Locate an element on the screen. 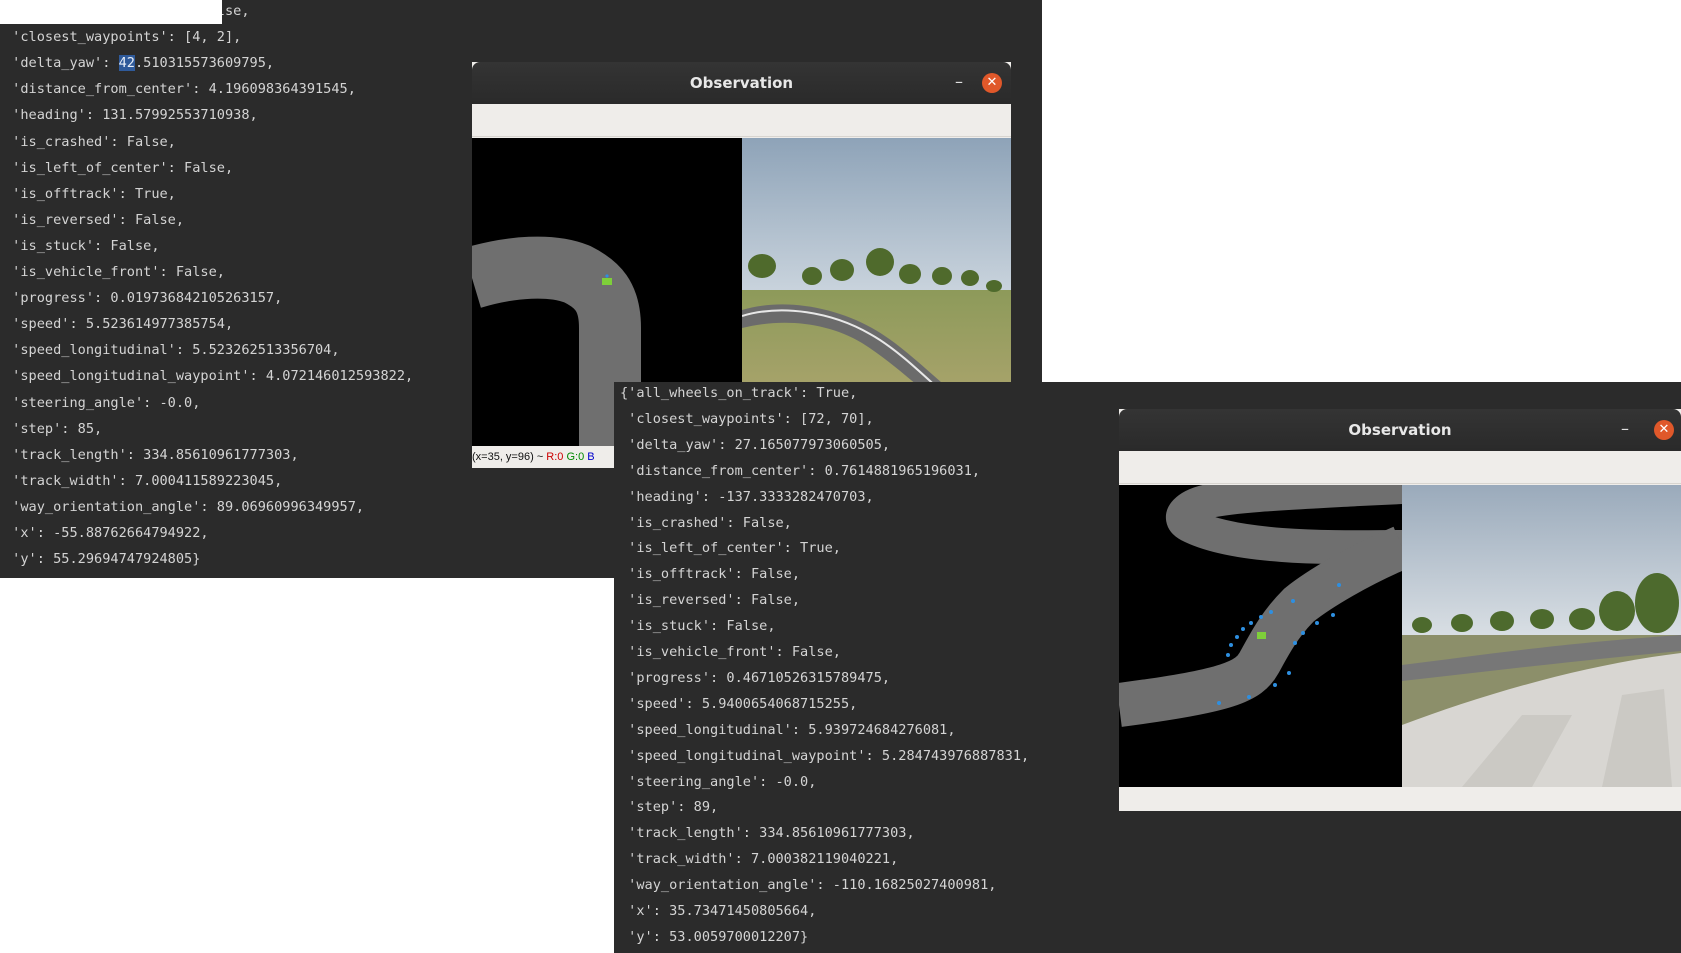 Image resolution: width=1681 pixels, height=953 pixels. observation-window-2: Observation – ✕ is located at coordinates (1400, 610).